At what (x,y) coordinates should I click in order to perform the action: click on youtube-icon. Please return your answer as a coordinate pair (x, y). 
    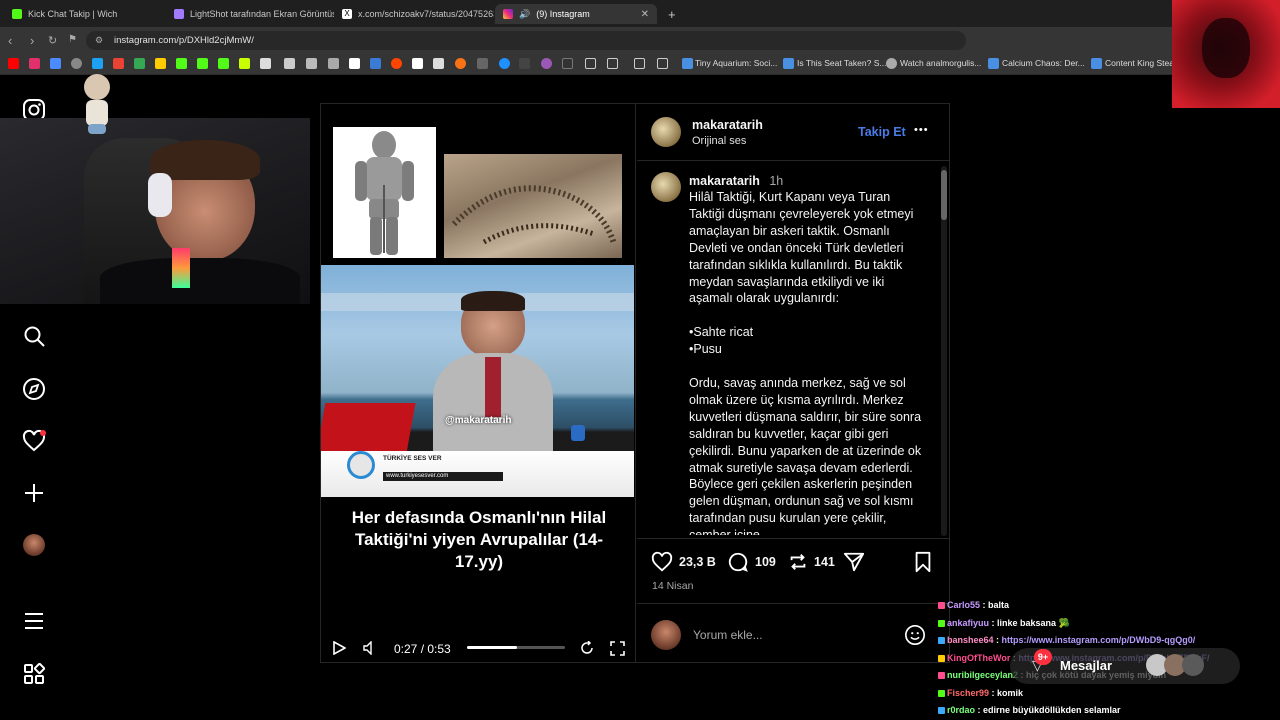
    Looking at the image, I should click on (13, 63).